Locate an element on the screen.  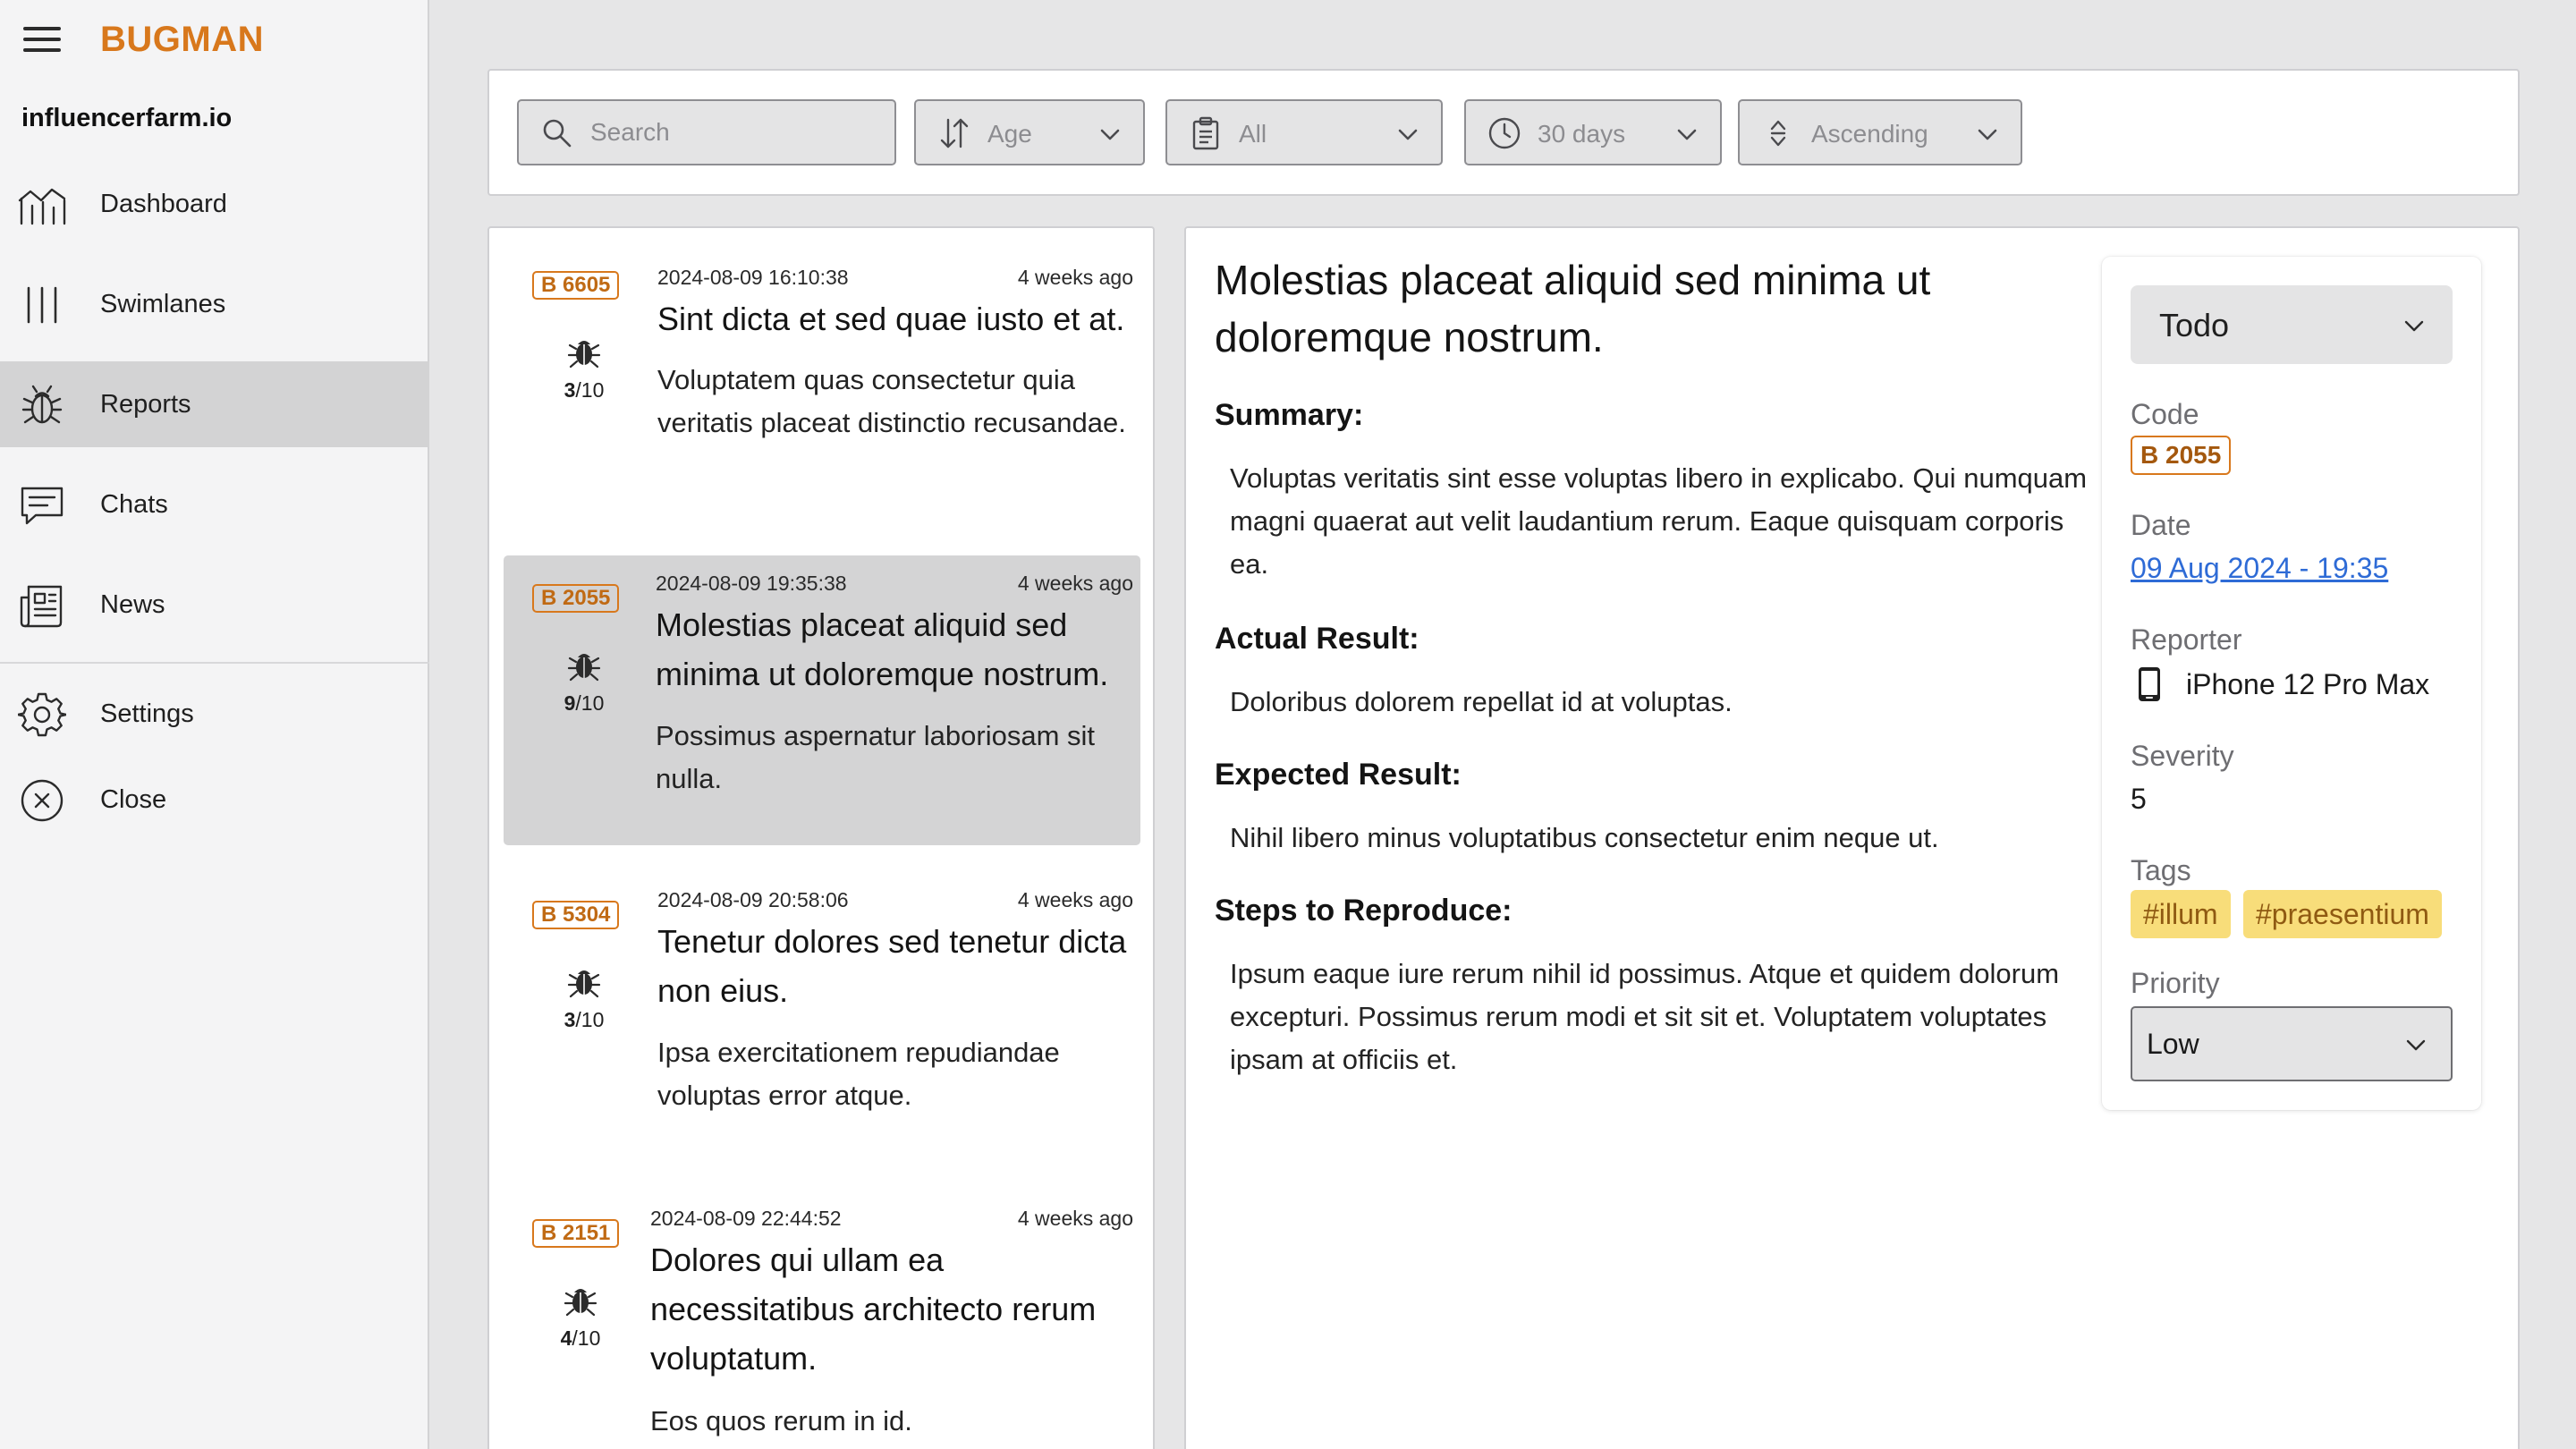
sort-field-value: Age is located at coordinates (1009, 134).